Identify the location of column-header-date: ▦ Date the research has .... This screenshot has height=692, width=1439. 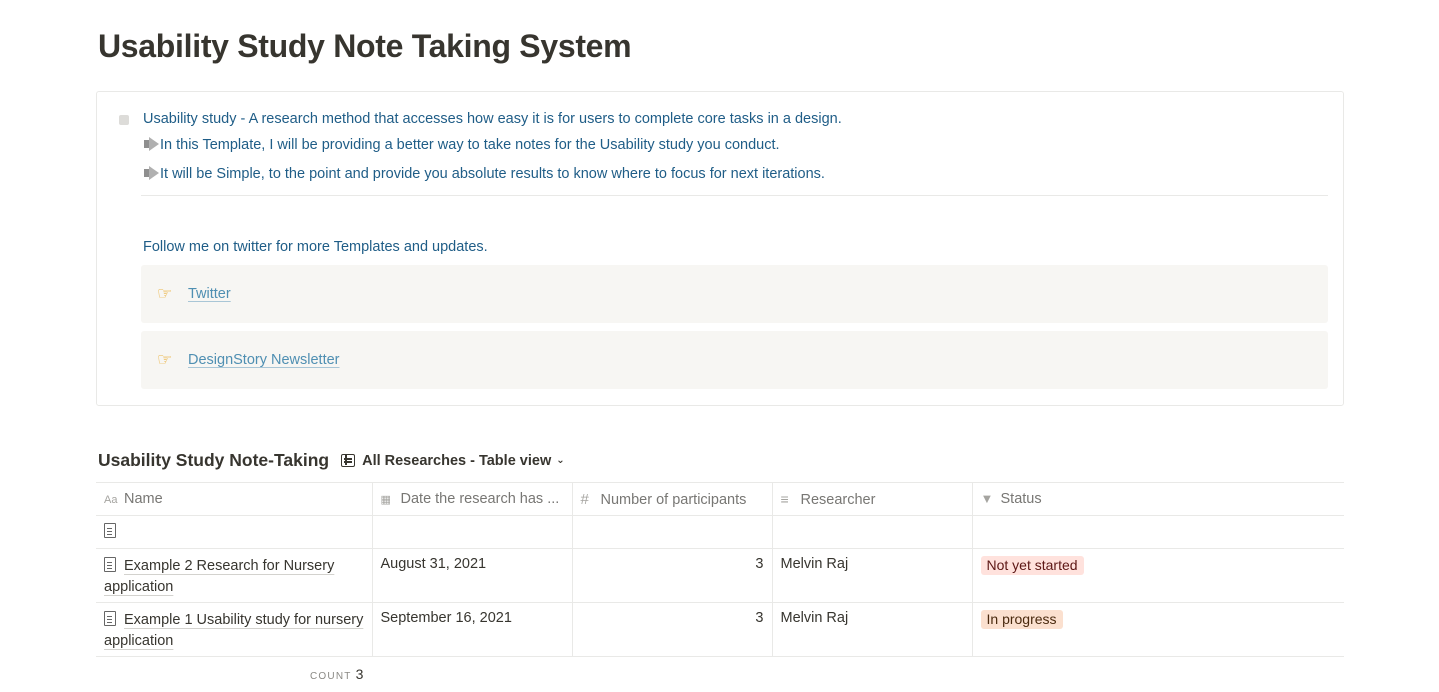
(472, 499).